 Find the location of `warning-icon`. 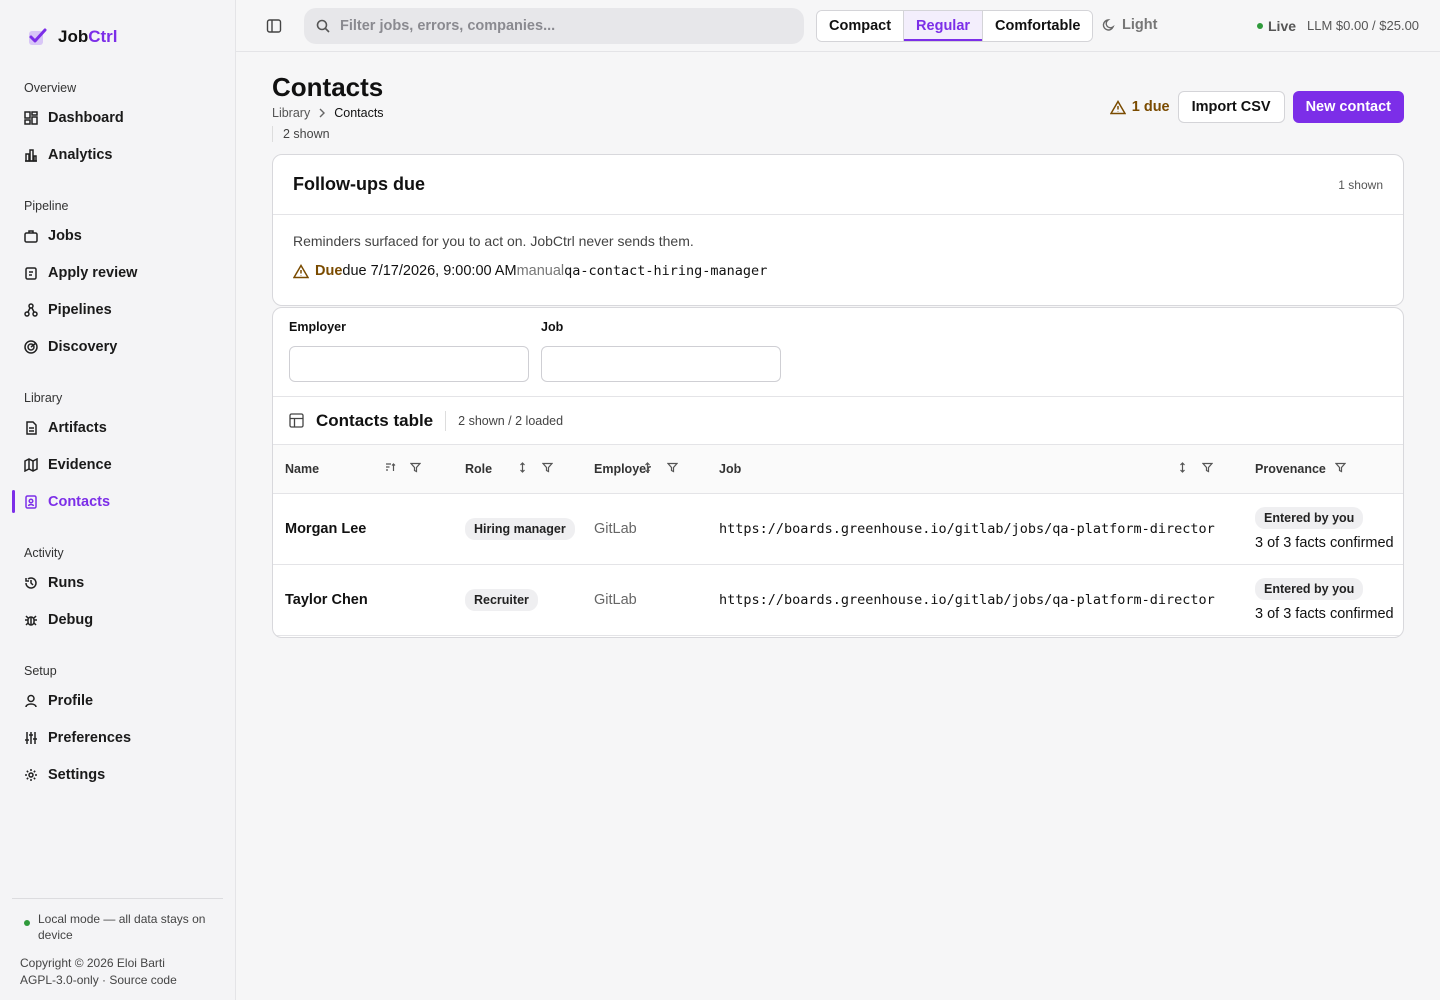

warning-icon is located at coordinates (1117, 106).